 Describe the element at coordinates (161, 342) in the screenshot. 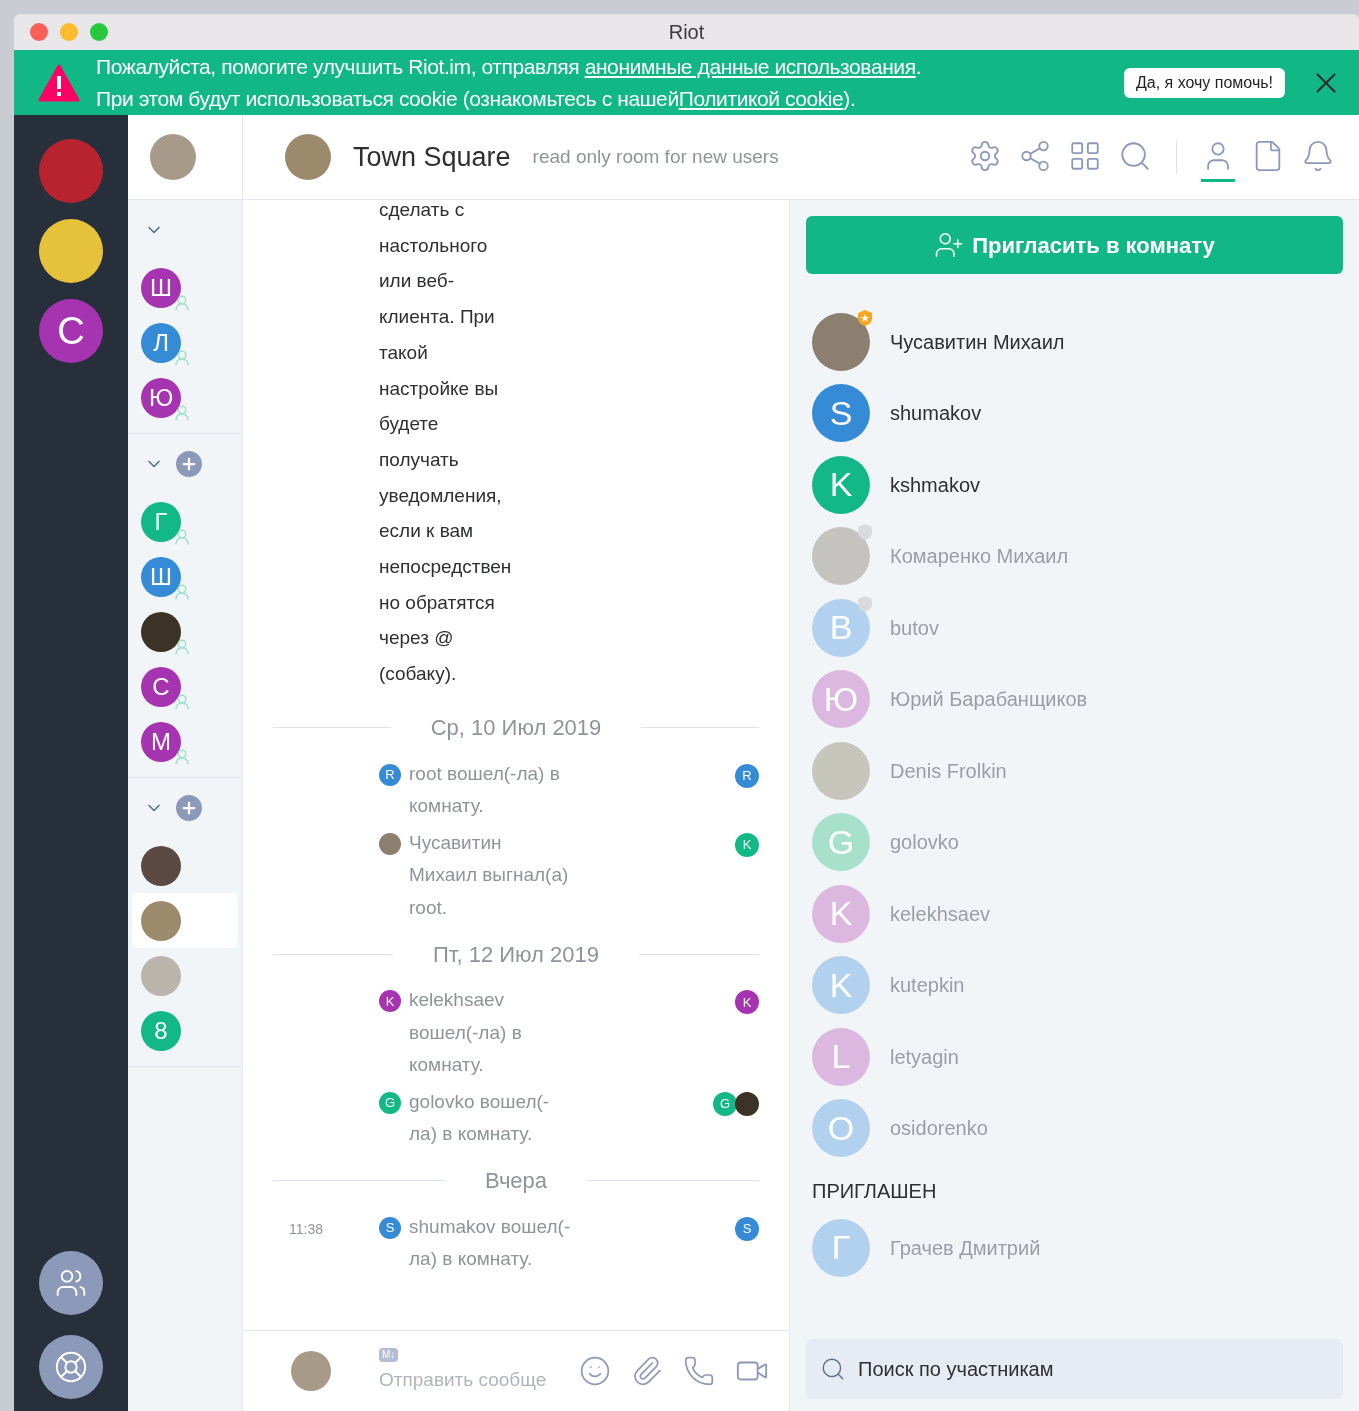

I see `letter-avatar: Л` at that location.